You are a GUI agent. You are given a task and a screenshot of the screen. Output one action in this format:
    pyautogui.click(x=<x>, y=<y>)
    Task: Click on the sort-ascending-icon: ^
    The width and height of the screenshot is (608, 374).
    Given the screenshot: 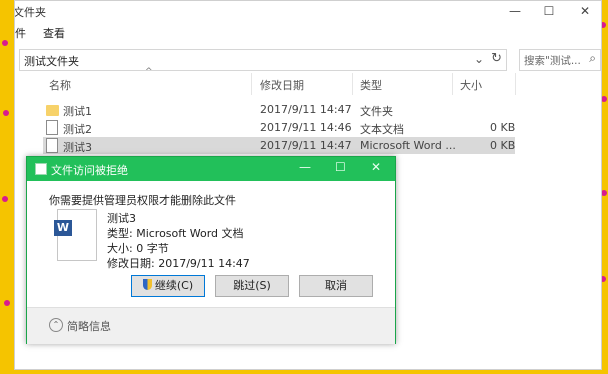 What is the action you would take?
    pyautogui.click(x=149, y=72)
    